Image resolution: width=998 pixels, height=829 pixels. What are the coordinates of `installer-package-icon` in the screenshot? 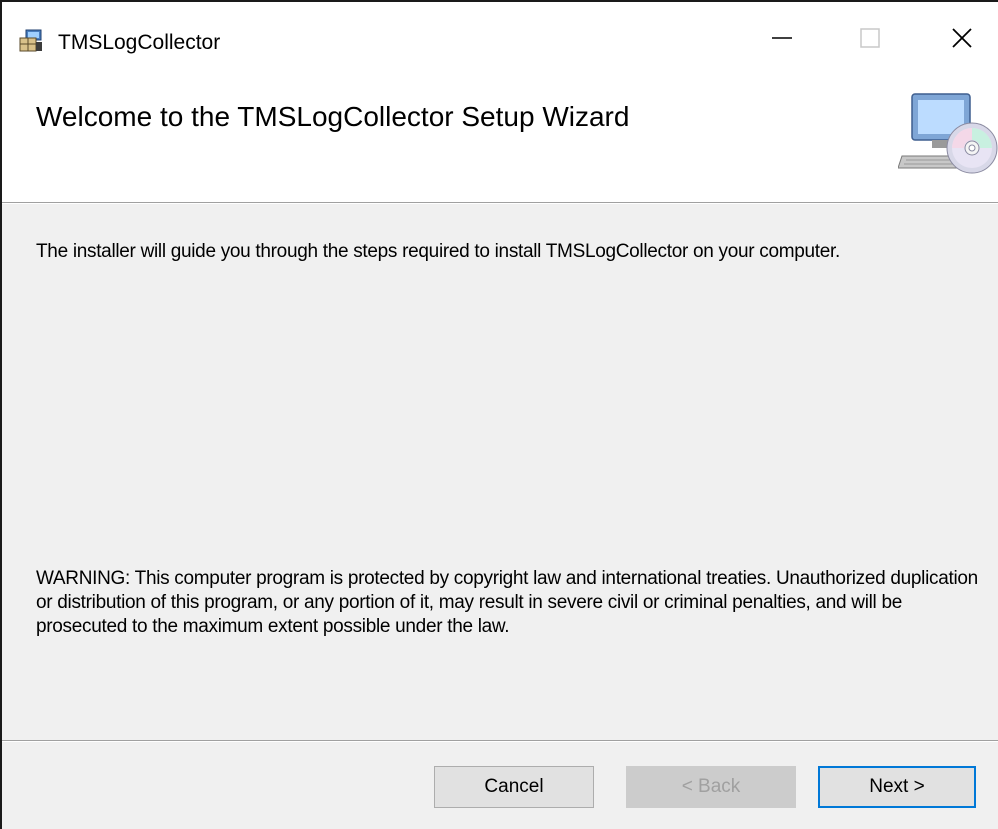 It's located at (30, 40).